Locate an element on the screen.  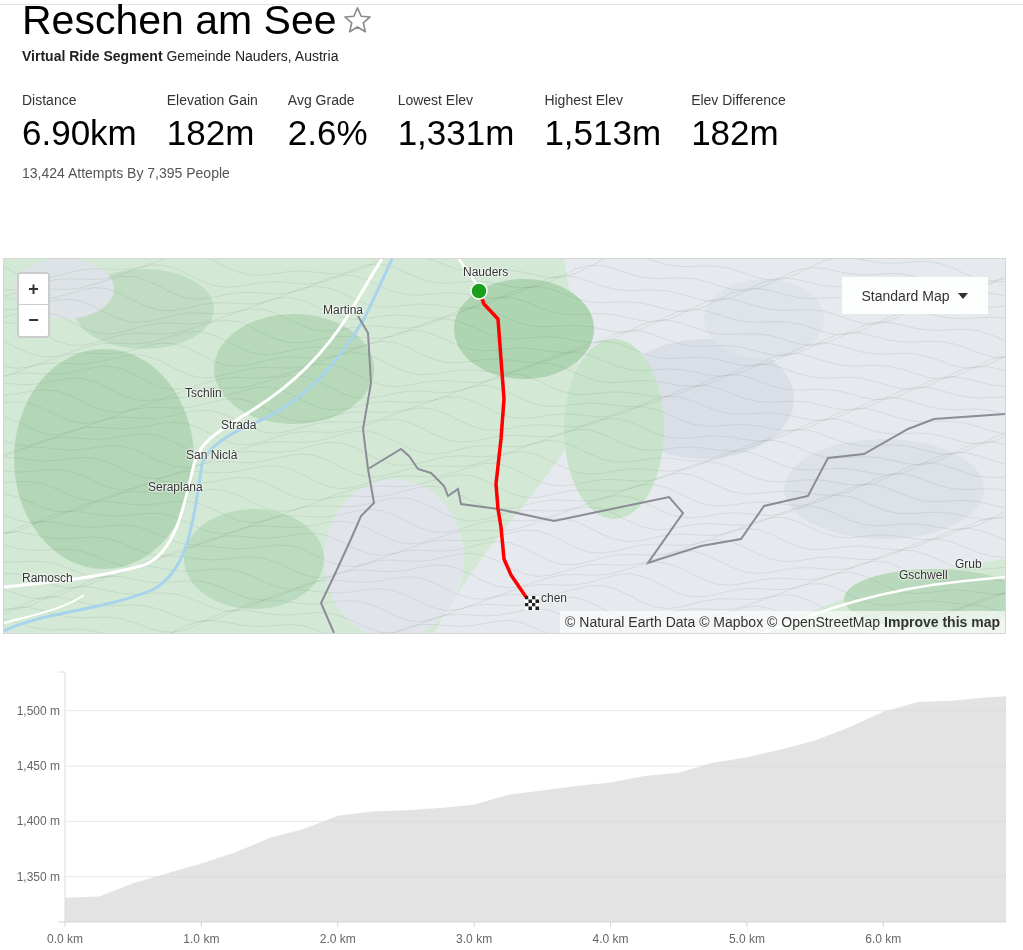
axis-tick-label: 1,500 m is located at coordinates (38, 710).